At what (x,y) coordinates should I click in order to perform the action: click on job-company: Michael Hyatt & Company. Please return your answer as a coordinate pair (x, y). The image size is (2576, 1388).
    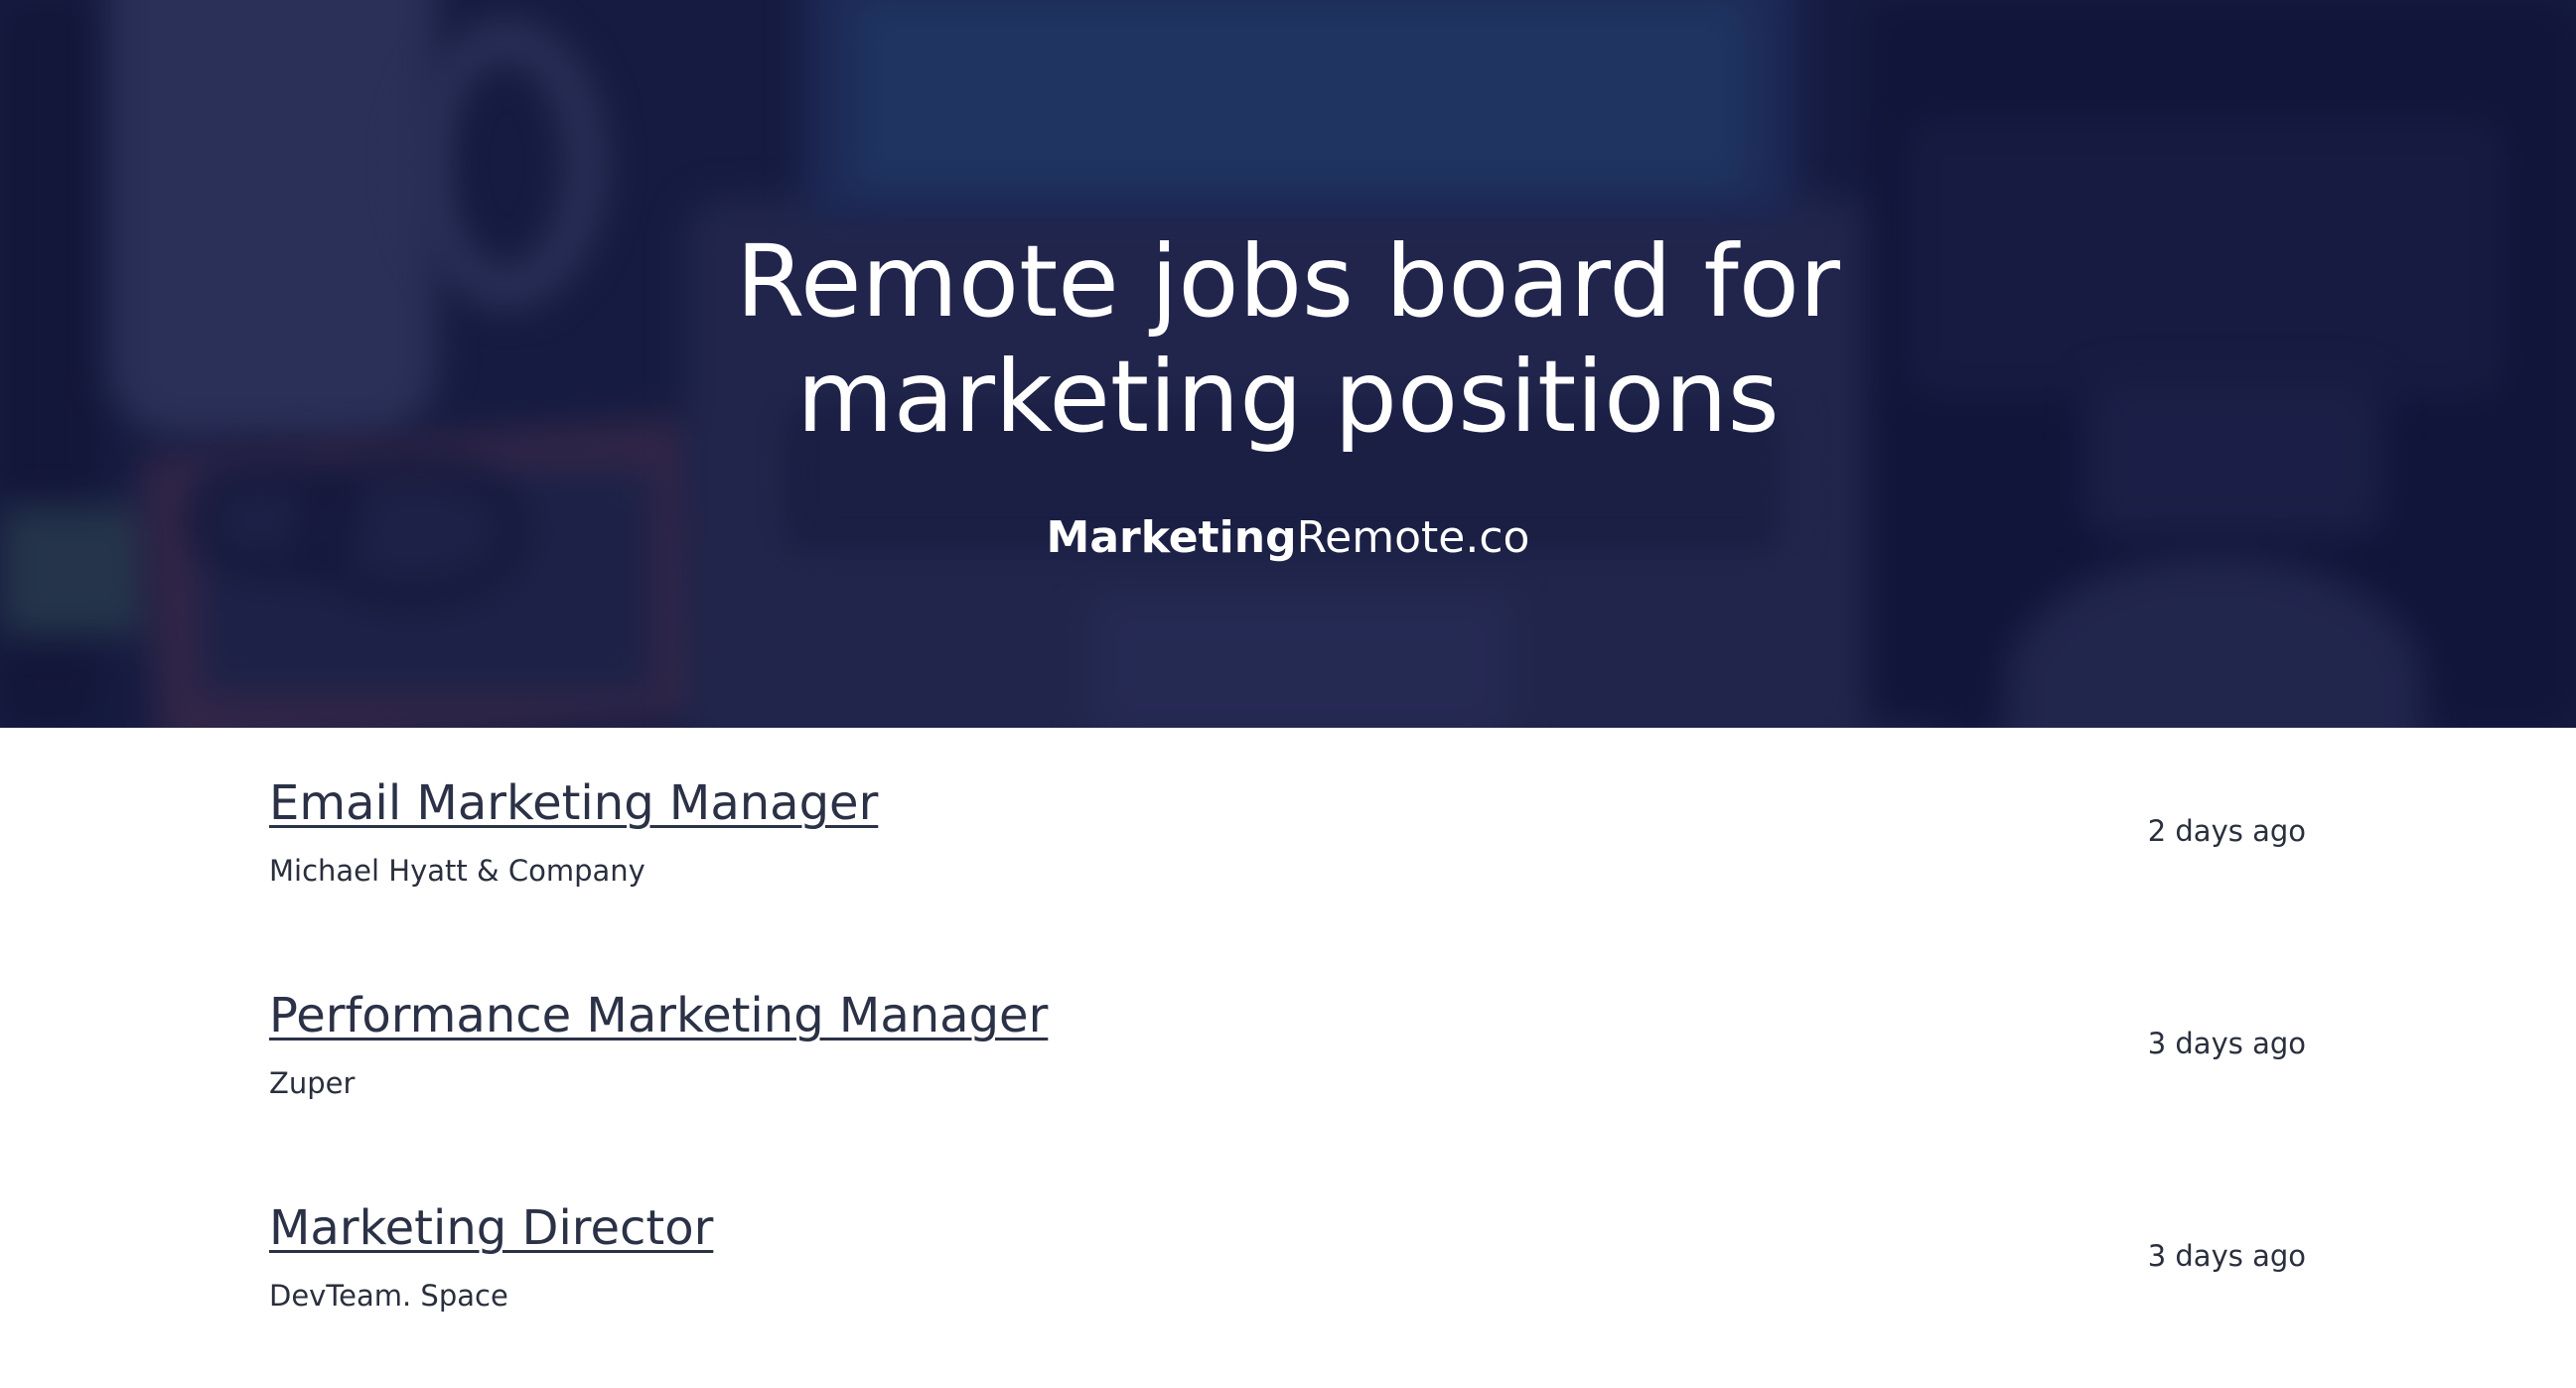
    Looking at the image, I should click on (457, 871).